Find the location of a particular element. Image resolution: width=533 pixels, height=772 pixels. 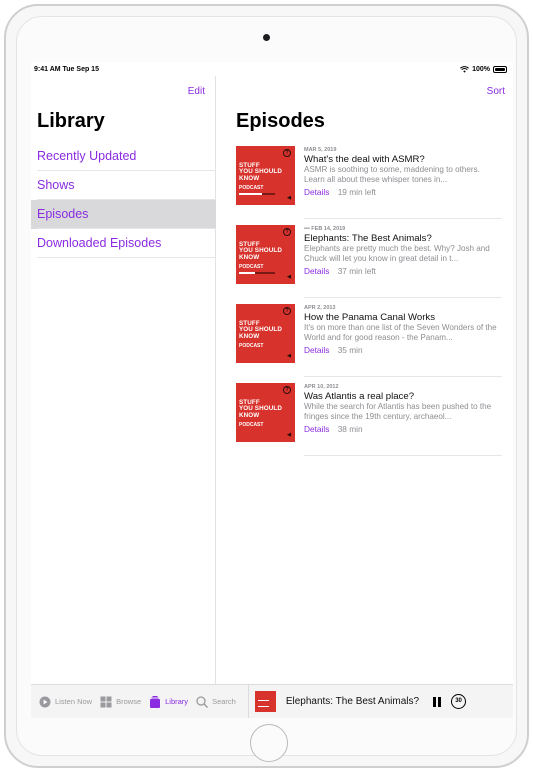

tab-browse: Browse is located at coordinates (120, 702).